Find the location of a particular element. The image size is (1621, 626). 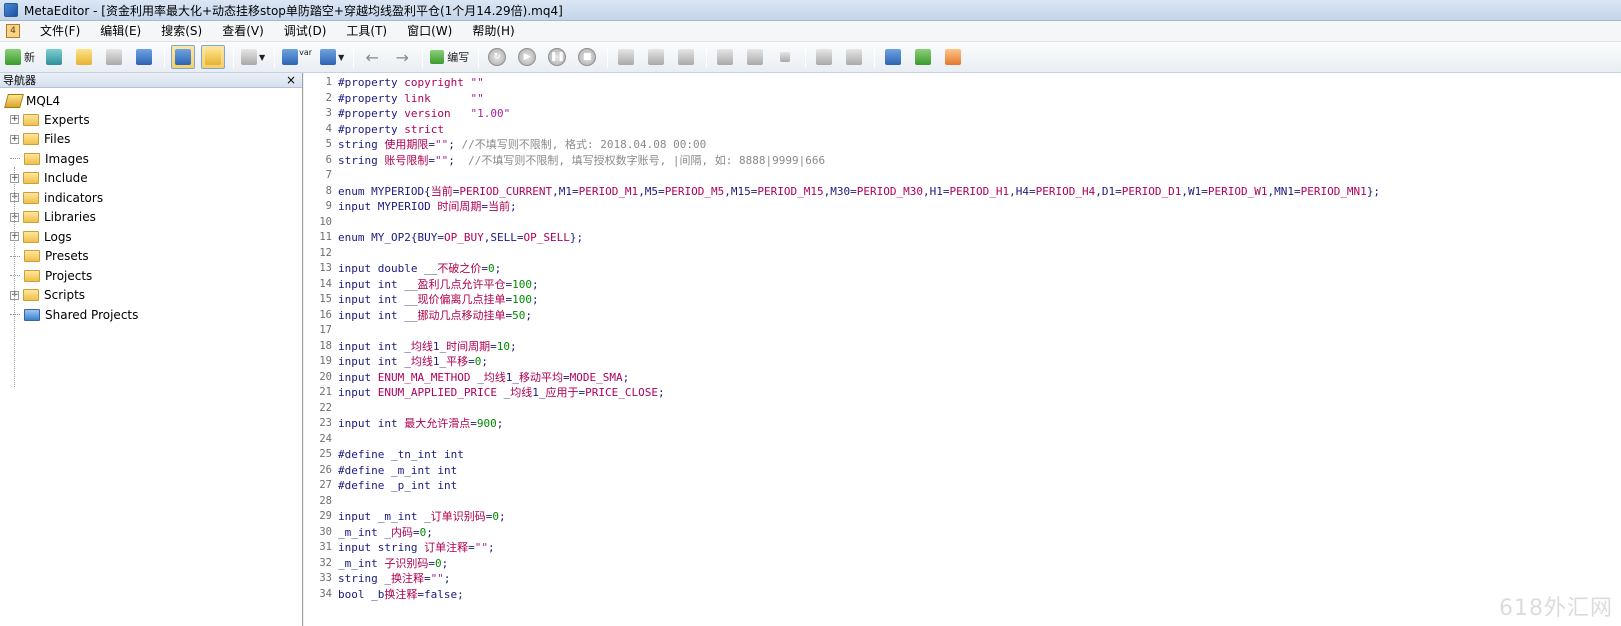

stop-debug-button: ■ is located at coordinates (587, 57).